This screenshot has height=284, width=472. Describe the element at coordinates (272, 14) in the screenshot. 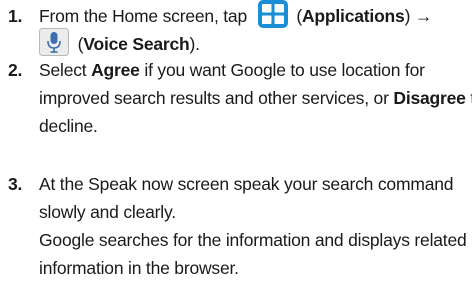

I see `applications-icon` at that location.